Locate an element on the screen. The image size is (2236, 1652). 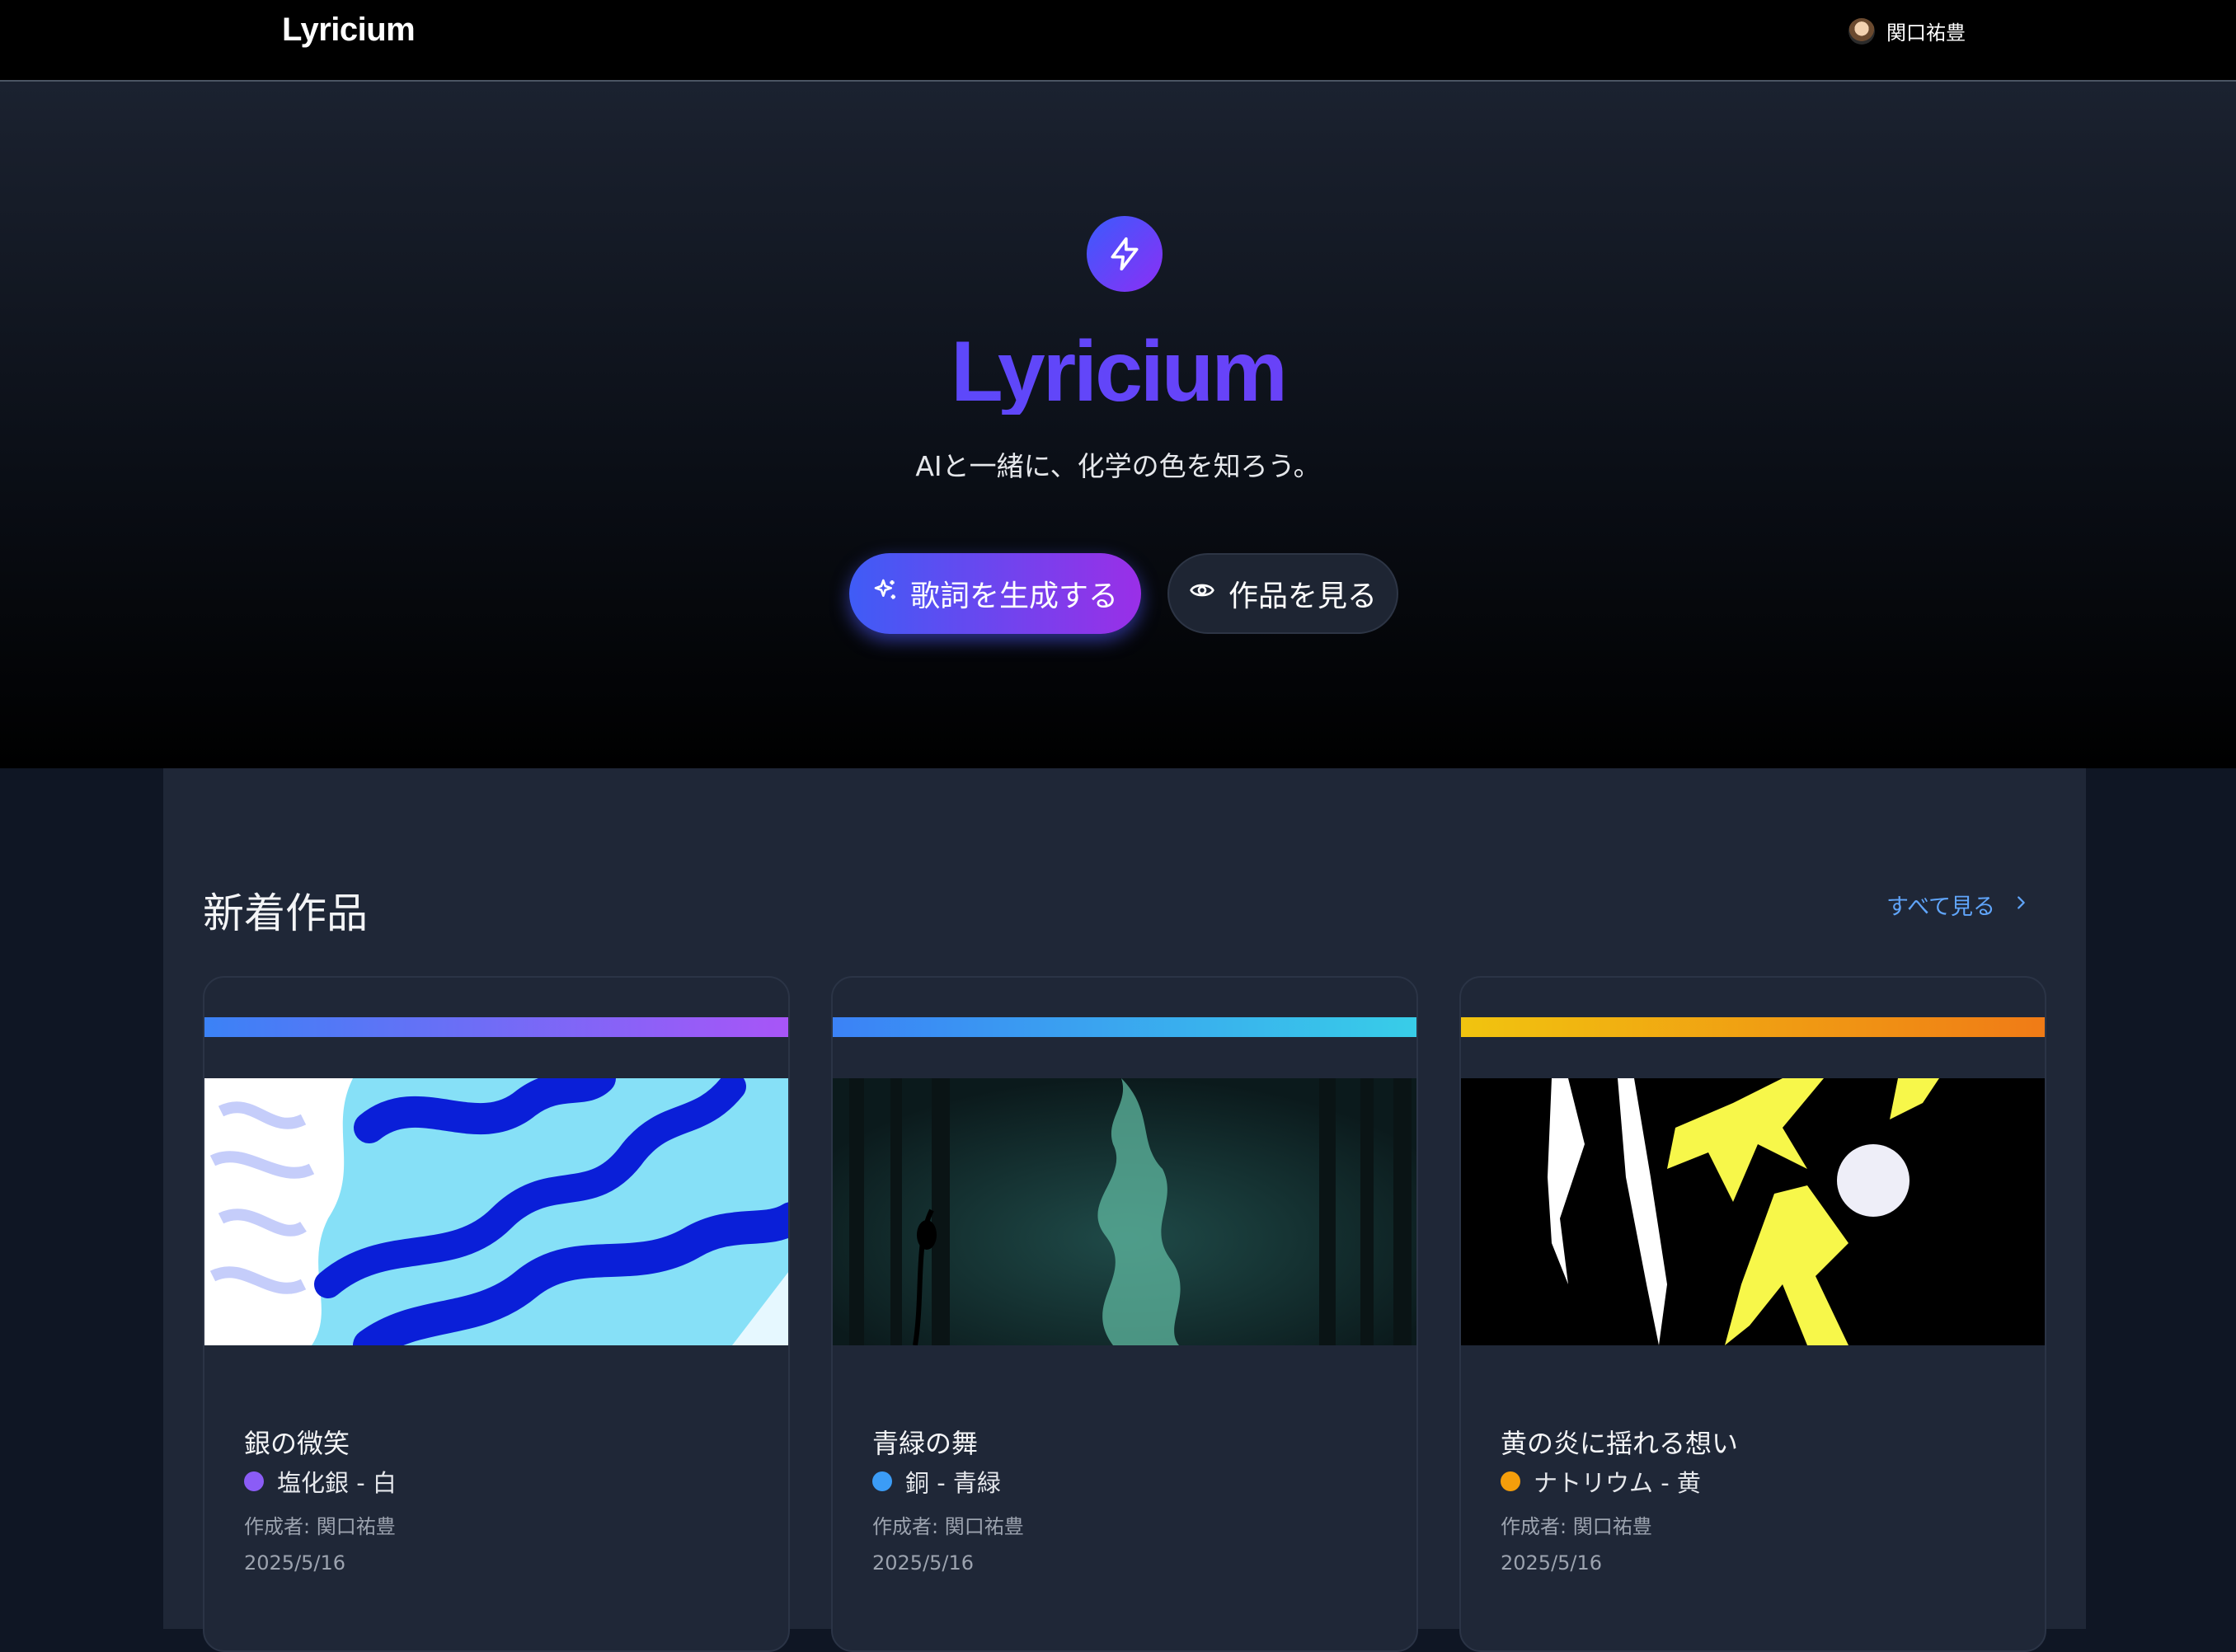
see-all-link: すべて見る is located at coordinates (1958, 905).